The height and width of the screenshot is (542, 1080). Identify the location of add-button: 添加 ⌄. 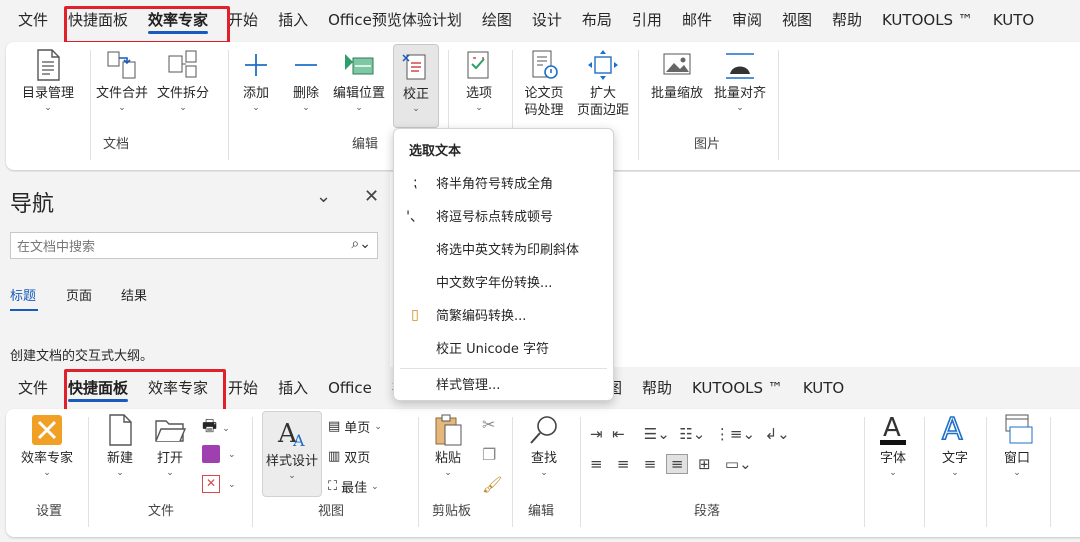
(256, 81).